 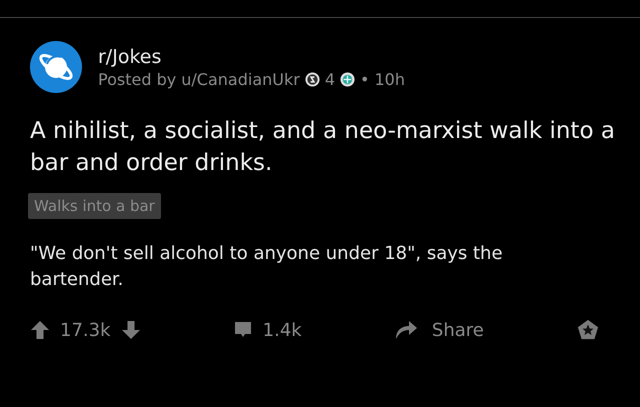 I want to click on post-age: 10h, so click(x=389, y=79).